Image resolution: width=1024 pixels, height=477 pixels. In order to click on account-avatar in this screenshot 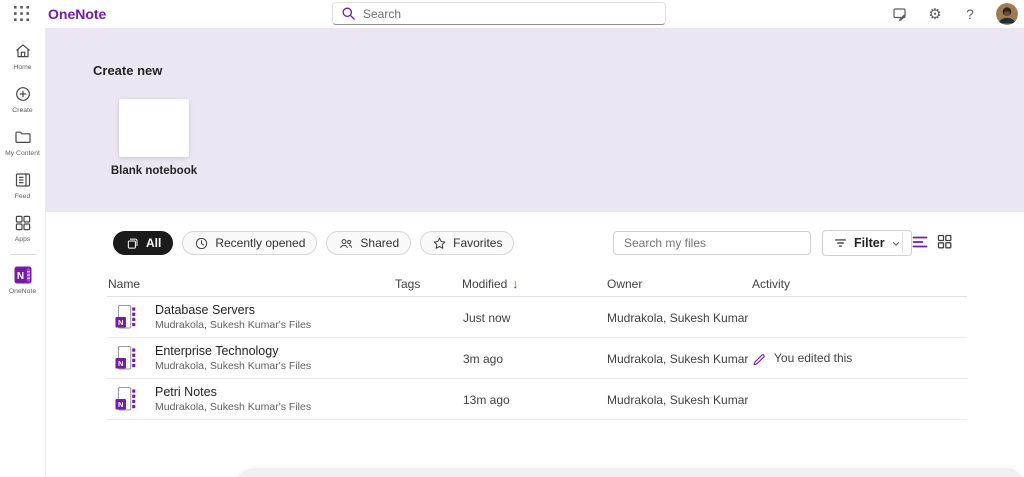, I will do `click(1007, 14)`.